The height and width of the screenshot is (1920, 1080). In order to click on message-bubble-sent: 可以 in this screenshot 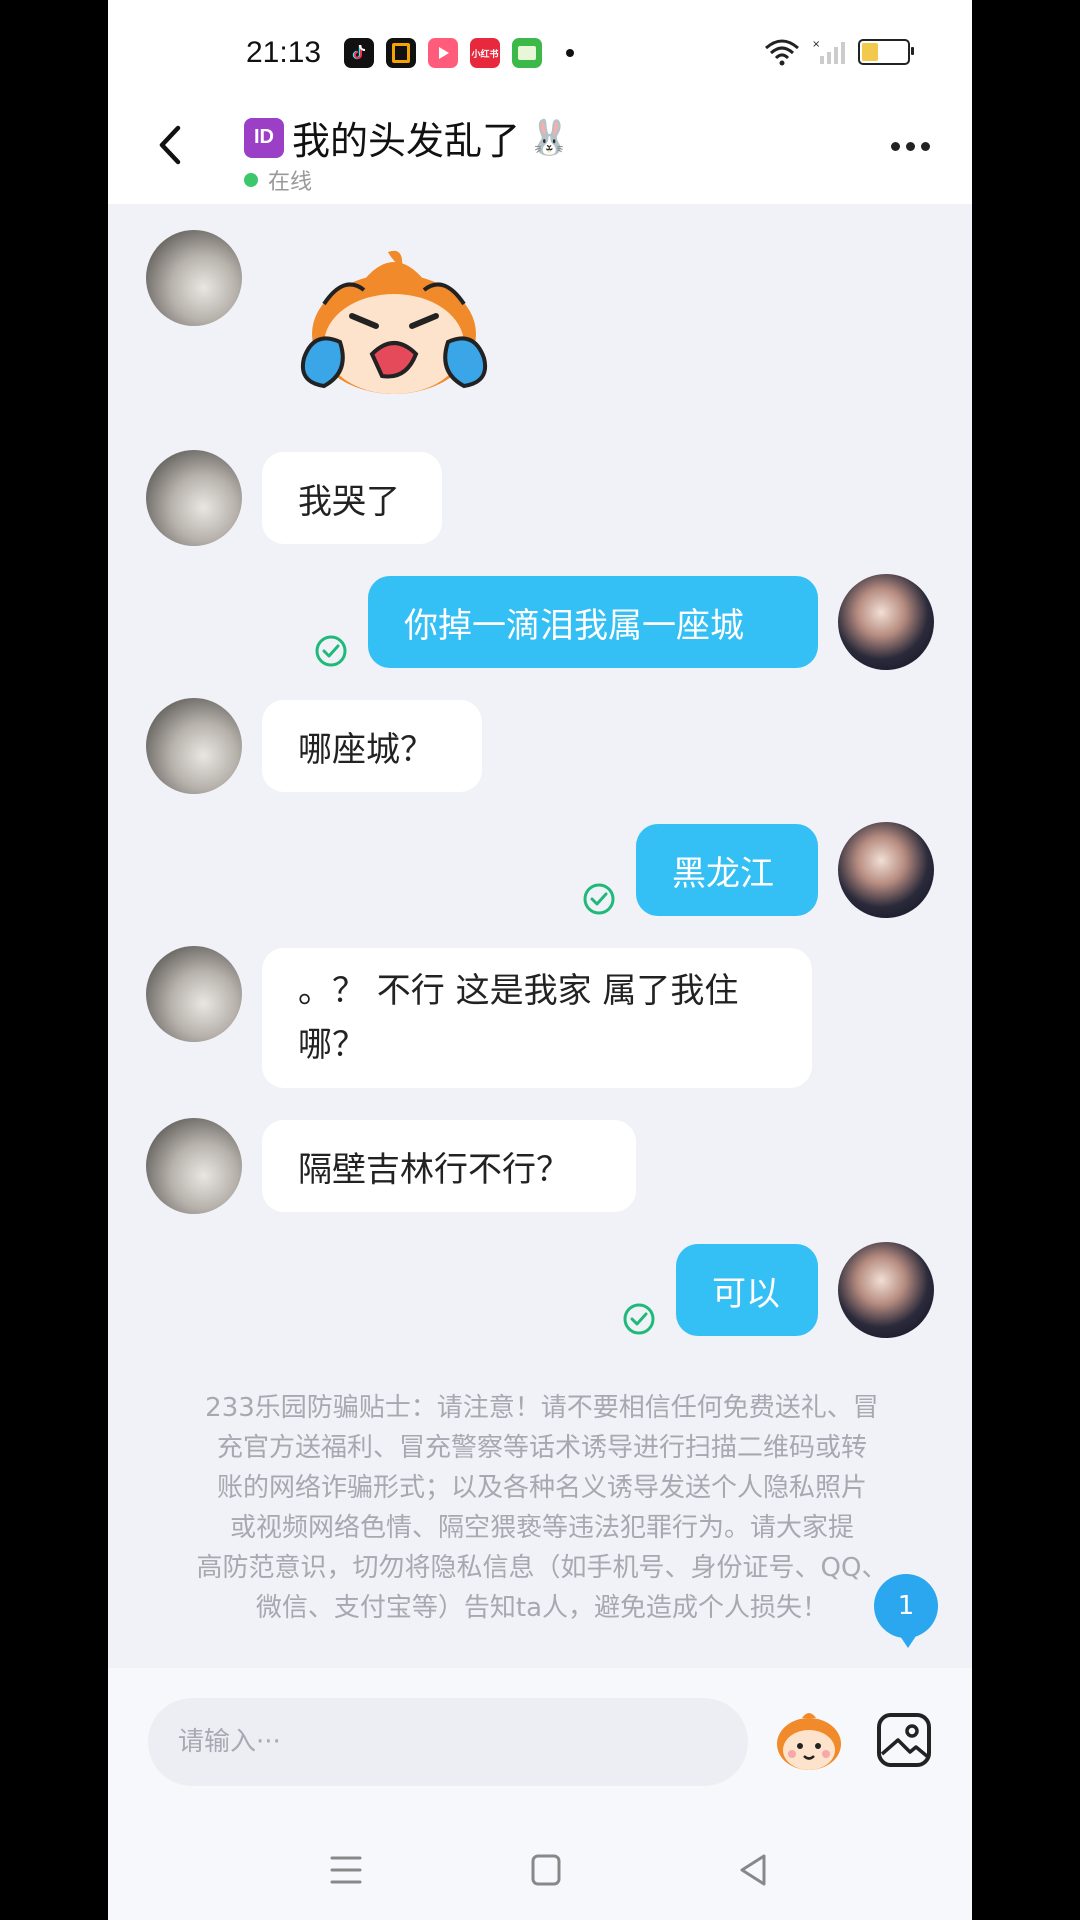, I will do `click(747, 1290)`.